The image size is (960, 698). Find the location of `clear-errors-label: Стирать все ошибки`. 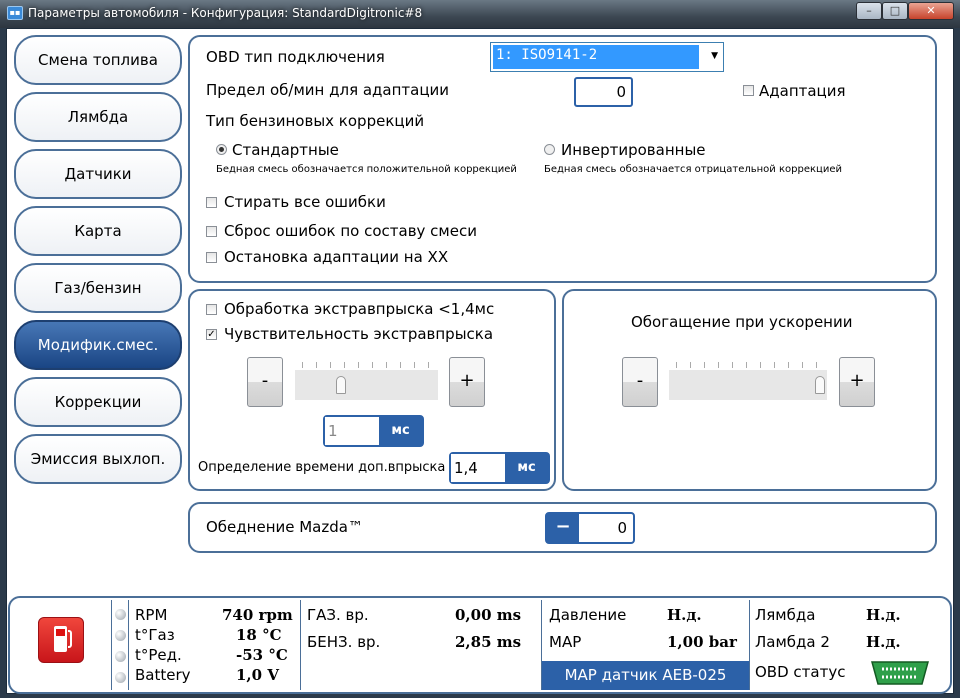

clear-errors-label: Стирать все ошибки is located at coordinates (305, 202).